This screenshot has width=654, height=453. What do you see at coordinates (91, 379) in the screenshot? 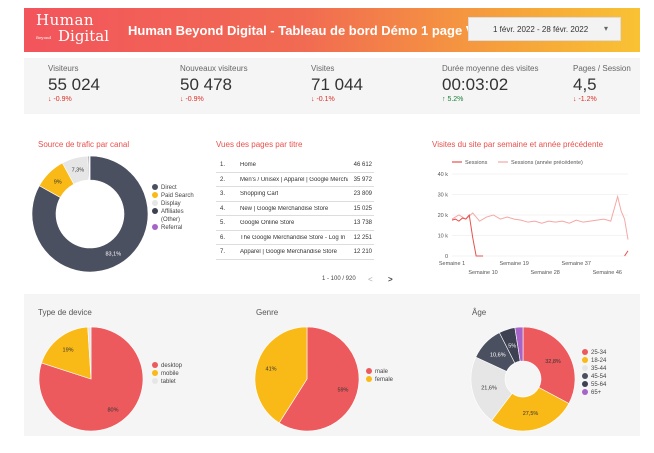
I see `device-type-pie-chart: 80% 19%` at bounding box center [91, 379].